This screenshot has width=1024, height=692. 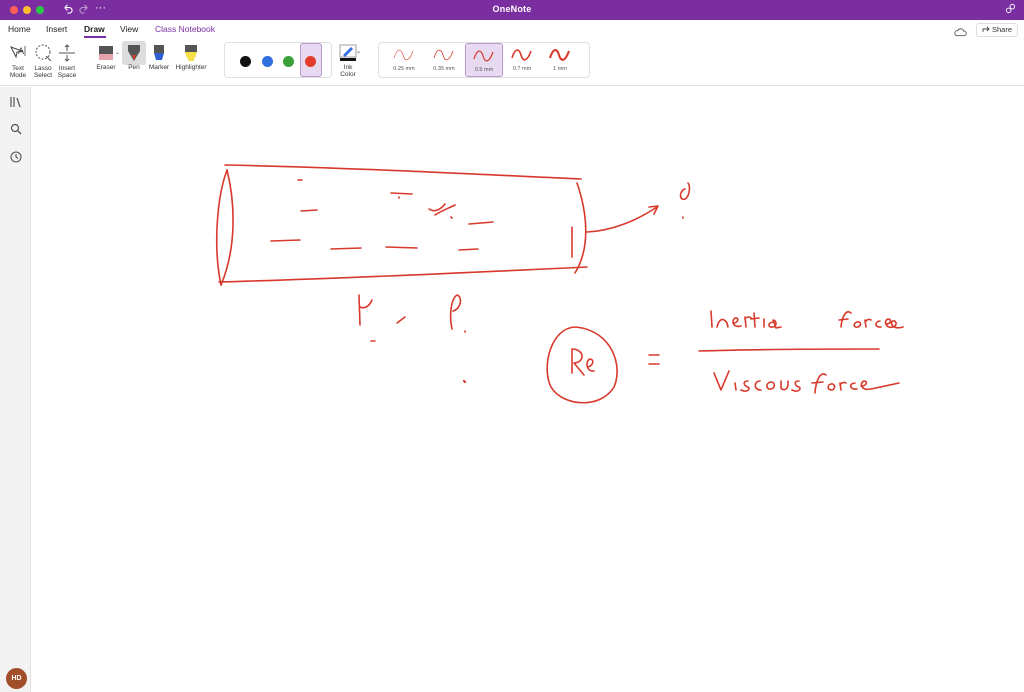 What do you see at coordinates (288, 61) in the screenshot?
I see `color-green-swatch` at bounding box center [288, 61].